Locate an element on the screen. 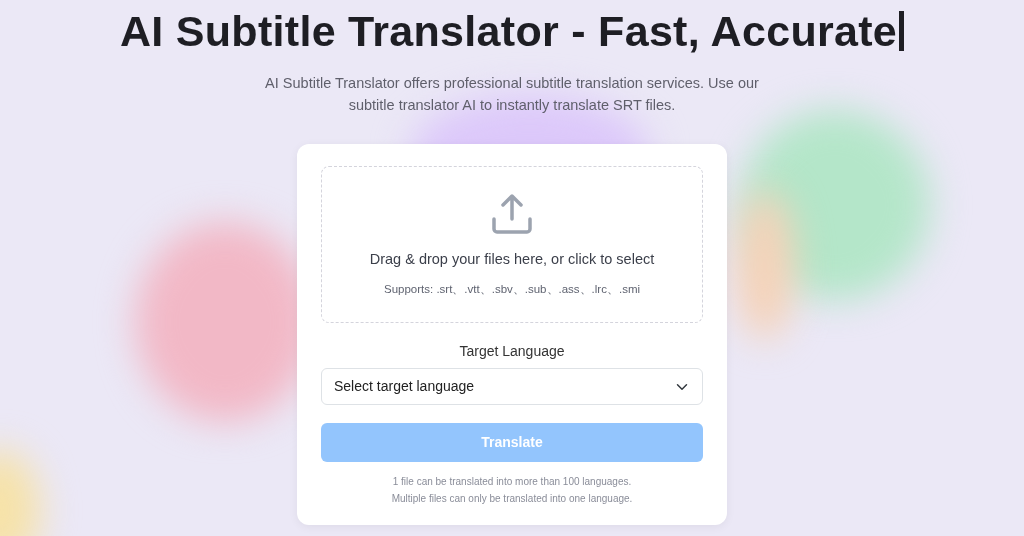  info-note: Multiple files can only be translated into one language. is located at coordinates (512, 499).